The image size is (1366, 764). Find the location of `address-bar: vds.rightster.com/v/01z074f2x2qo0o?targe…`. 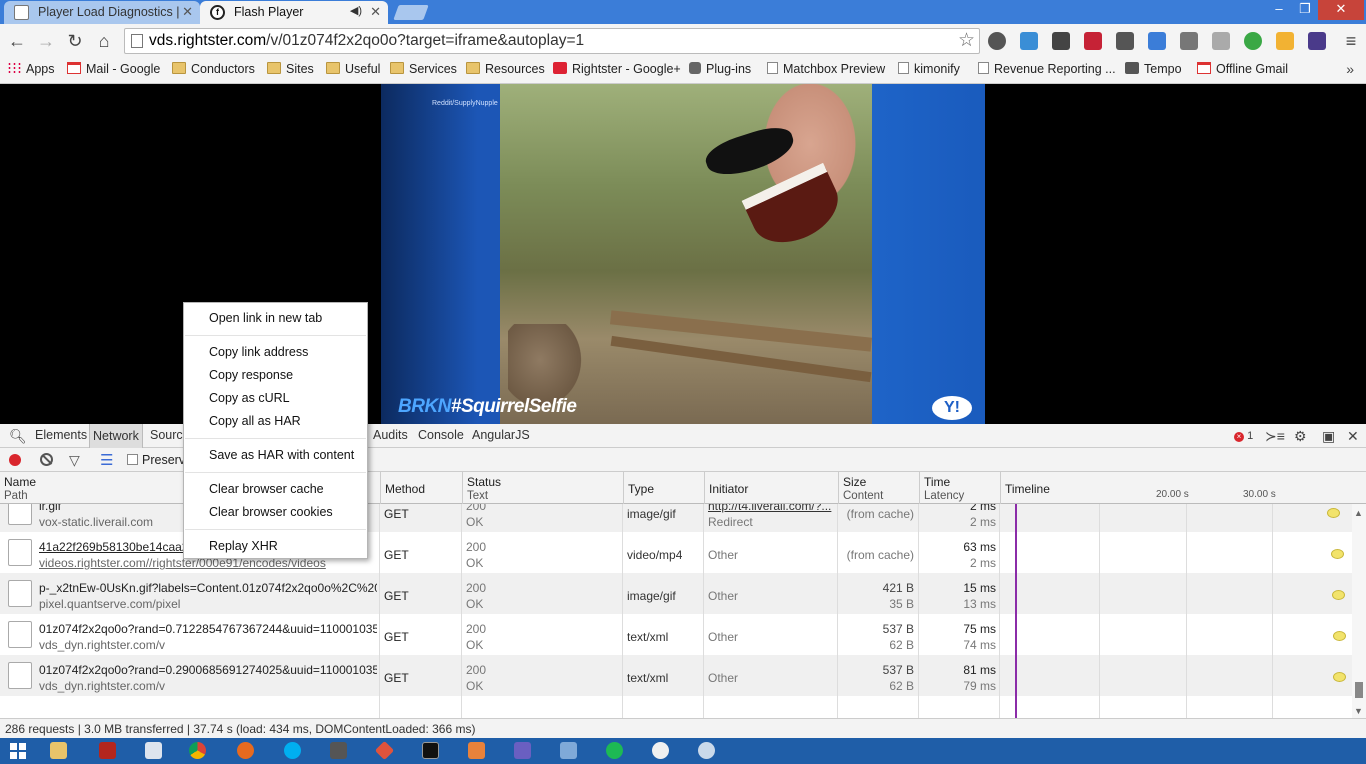

address-bar: vds.rightster.com/v/01z074f2x2qo0o?targe… is located at coordinates (552, 41).